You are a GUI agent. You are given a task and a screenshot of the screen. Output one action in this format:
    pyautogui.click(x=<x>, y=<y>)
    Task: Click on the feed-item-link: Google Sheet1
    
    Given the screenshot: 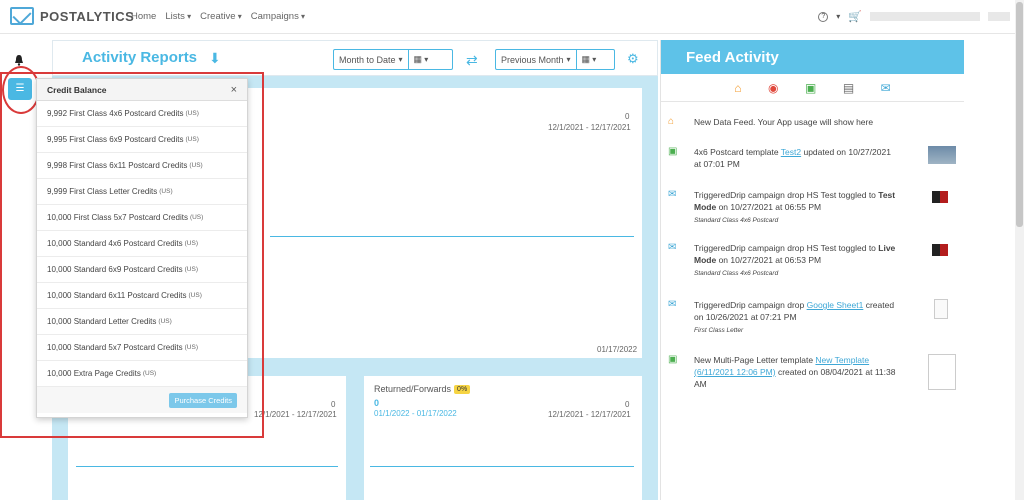 What is the action you would take?
    pyautogui.click(x=835, y=305)
    